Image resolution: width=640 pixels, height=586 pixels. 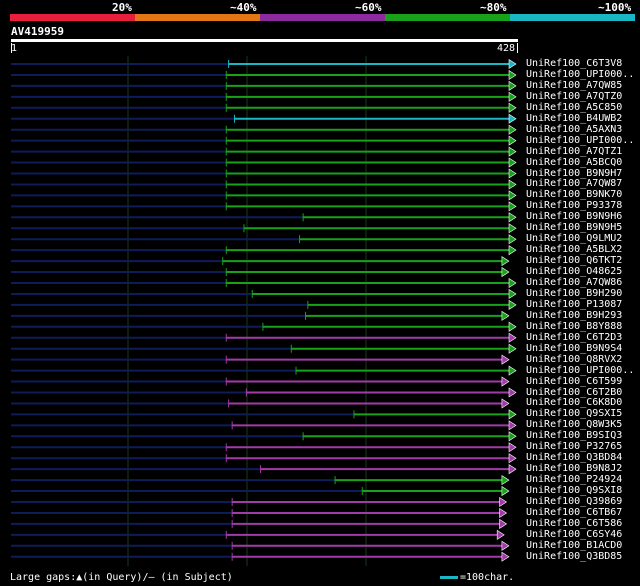 What do you see at coordinates (574, 205) in the screenshot?
I see `hit-label-13: UniRef100_P93378` at bounding box center [574, 205].